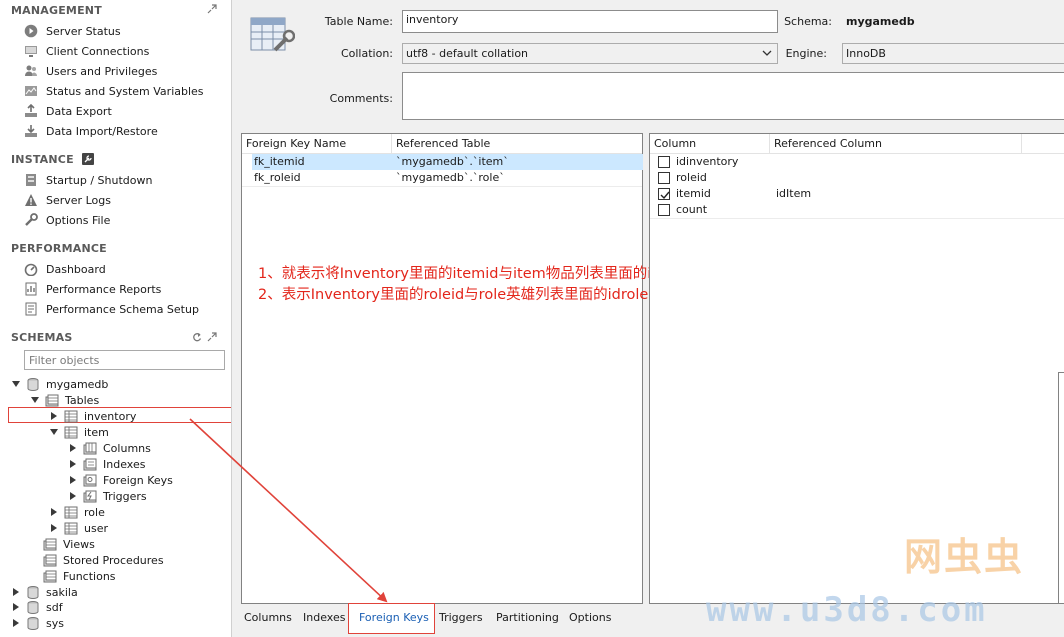 This screenshot has width=1064, height=637. What do you see at coordinates (31, 180) in the screenshot?
I see `power-icon` at bounding box center [31, 180].